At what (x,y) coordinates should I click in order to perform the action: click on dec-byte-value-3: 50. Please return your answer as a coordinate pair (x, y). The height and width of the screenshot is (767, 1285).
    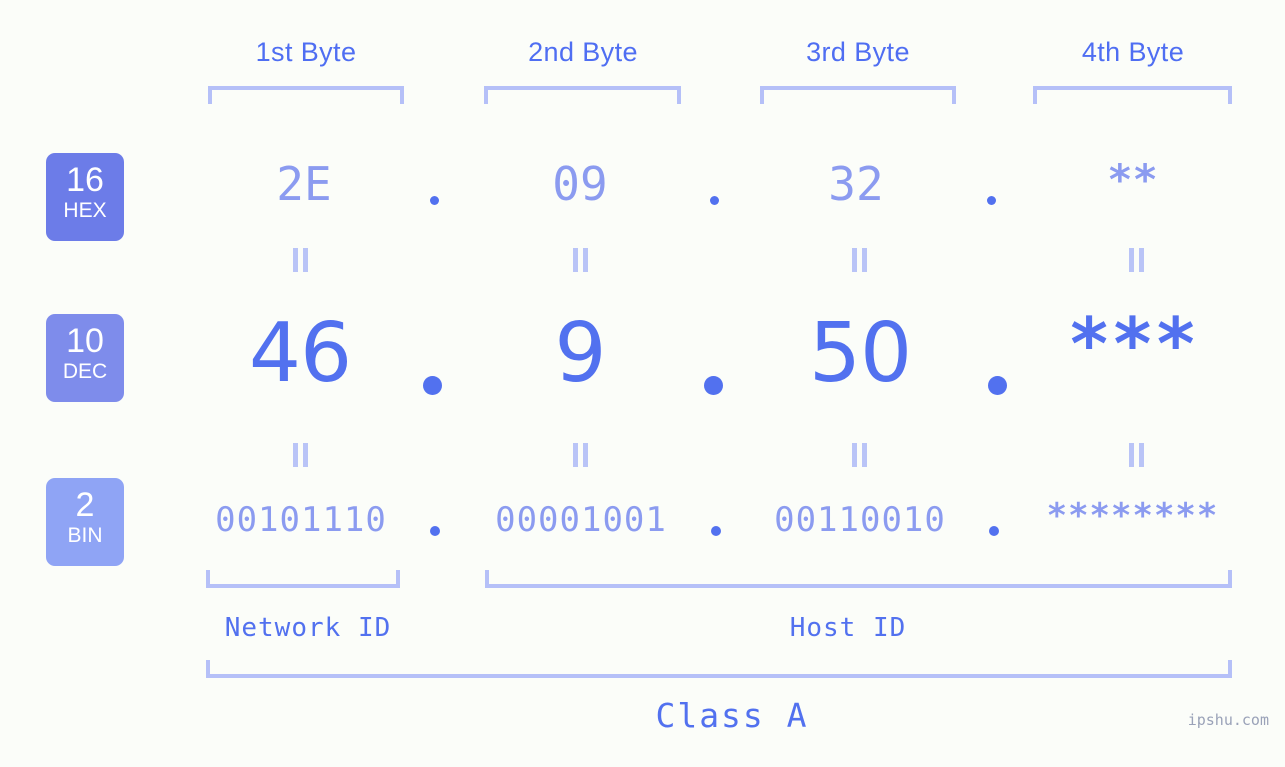
    Looking at the image, I should click on (860, 353).